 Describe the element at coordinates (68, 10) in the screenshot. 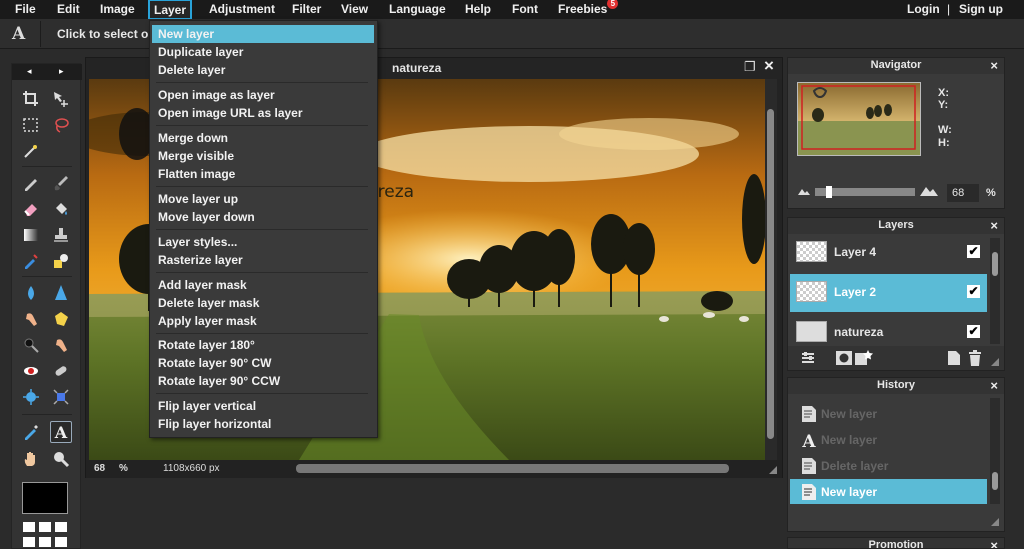

I see `menu-edit: Edit` at that location.